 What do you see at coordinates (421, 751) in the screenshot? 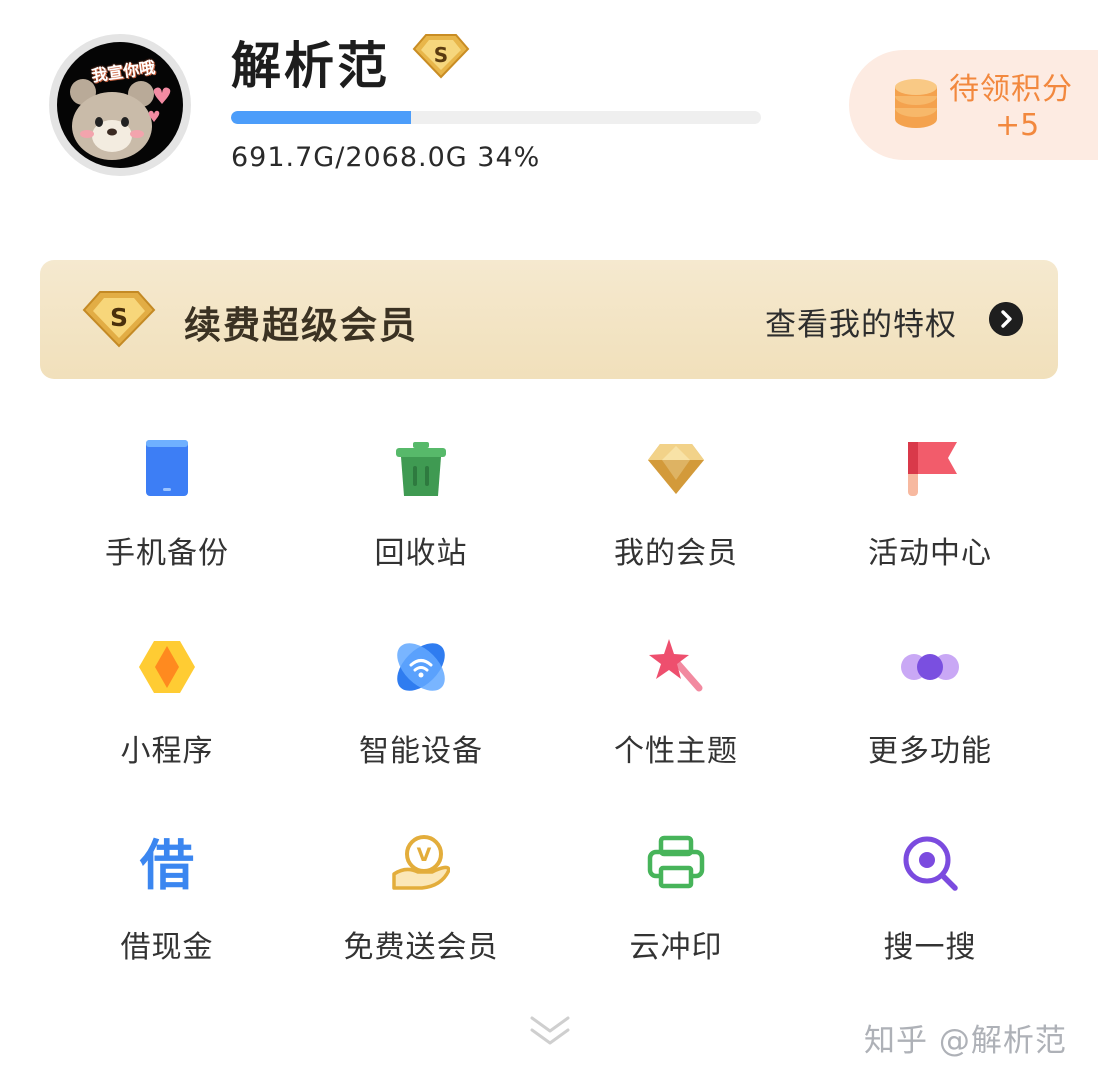
I see `grid-item-label: 智能设备` at bounding box center [421, 751].